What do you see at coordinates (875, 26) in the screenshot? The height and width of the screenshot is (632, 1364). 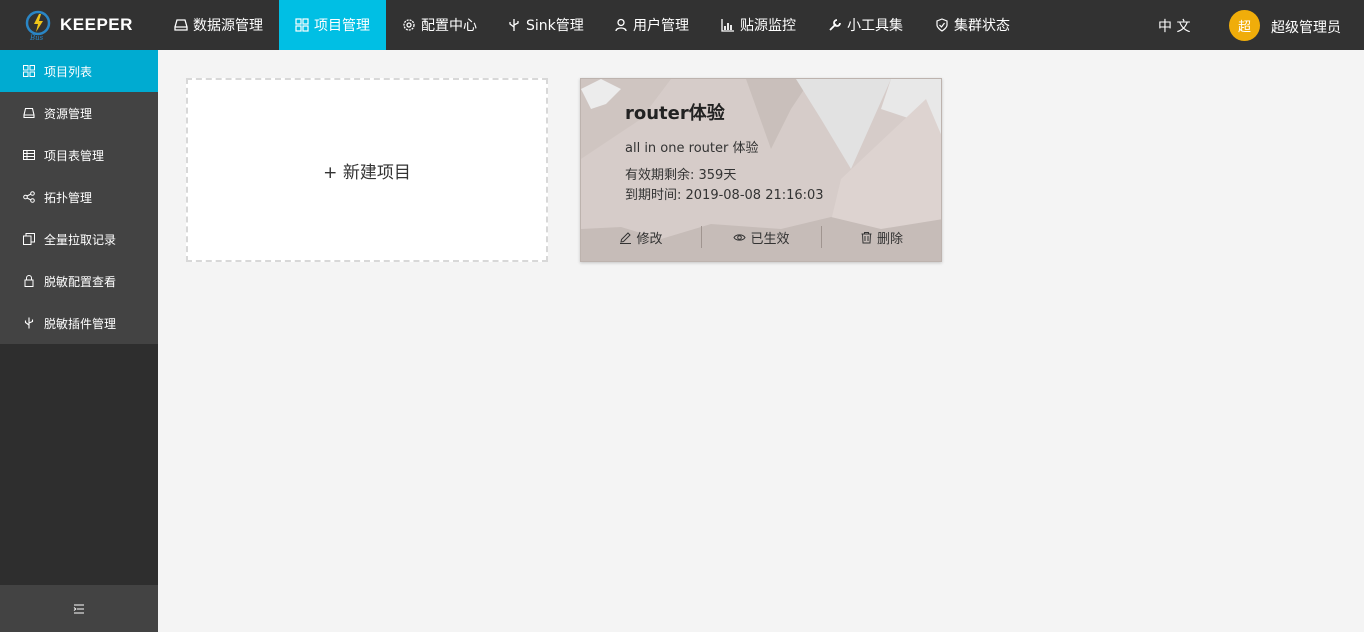 I see `nav-label: 小工具集` at bounding box center [875, 26].